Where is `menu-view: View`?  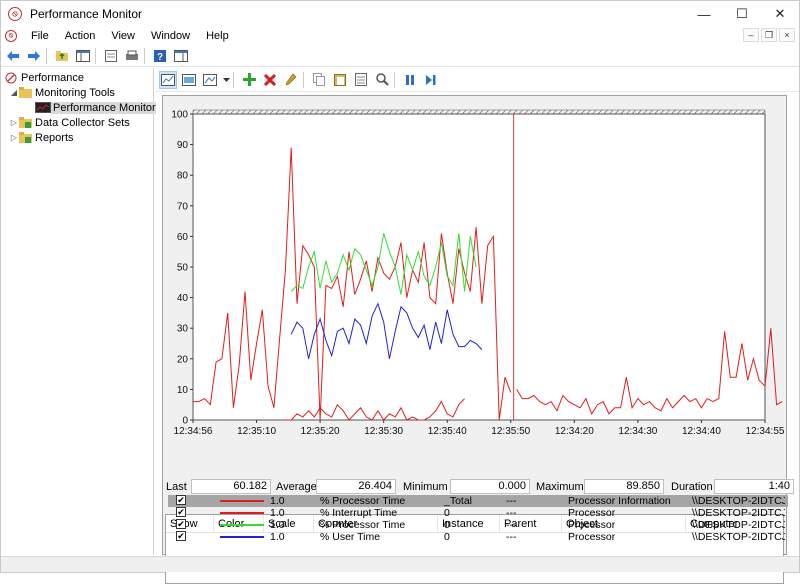
menu-view: View is located at coordinates (123, 36).